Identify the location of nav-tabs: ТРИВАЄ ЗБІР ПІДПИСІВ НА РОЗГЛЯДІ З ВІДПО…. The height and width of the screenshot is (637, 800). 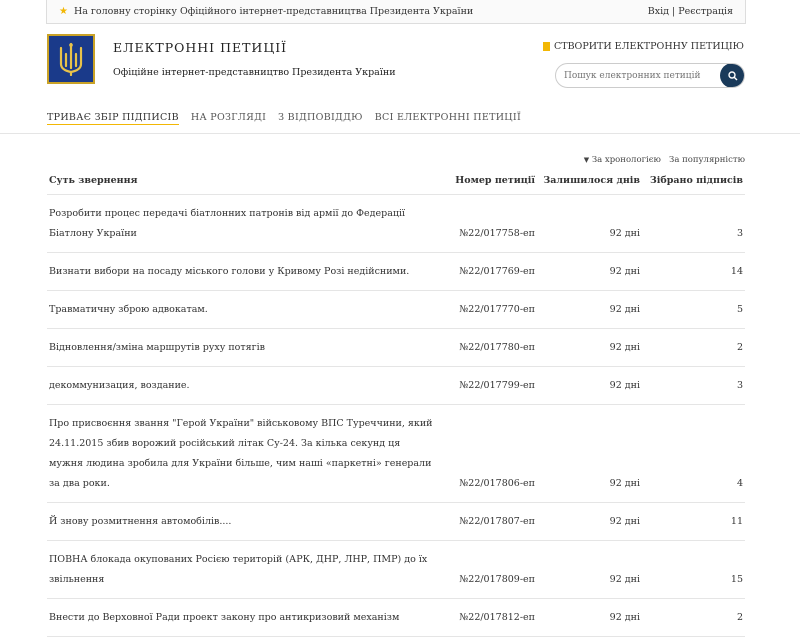
(396, 113).